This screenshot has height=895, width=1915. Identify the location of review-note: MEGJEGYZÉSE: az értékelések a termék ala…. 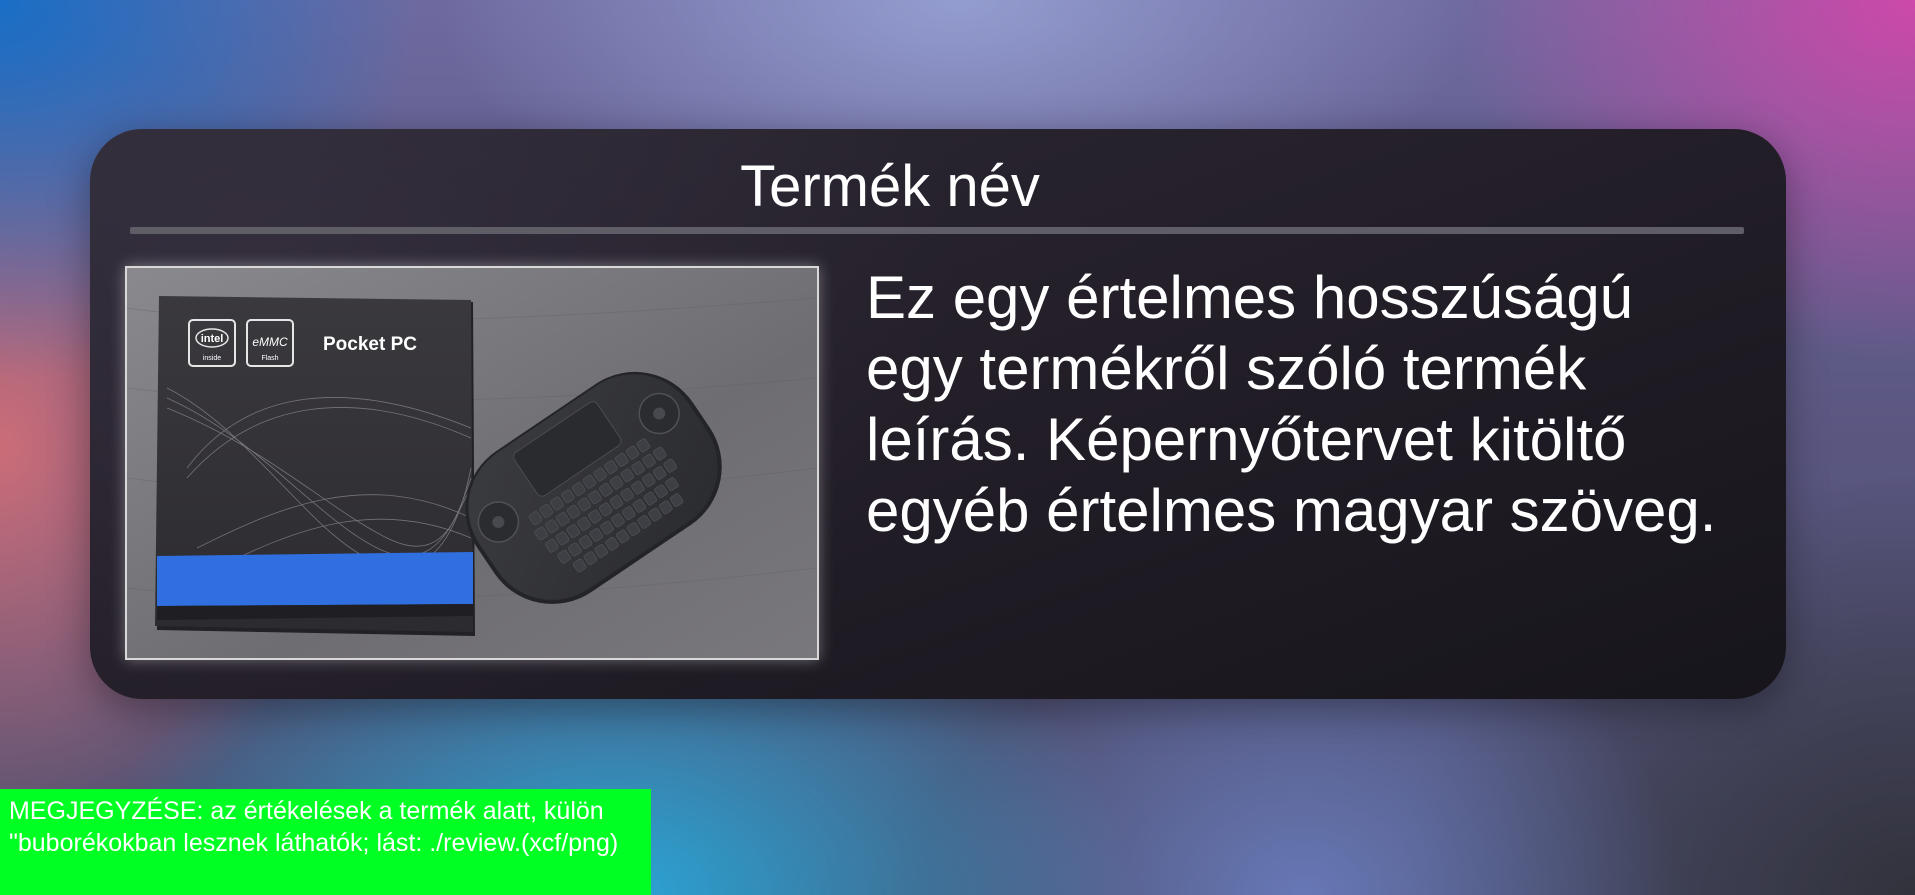
(325, 842).